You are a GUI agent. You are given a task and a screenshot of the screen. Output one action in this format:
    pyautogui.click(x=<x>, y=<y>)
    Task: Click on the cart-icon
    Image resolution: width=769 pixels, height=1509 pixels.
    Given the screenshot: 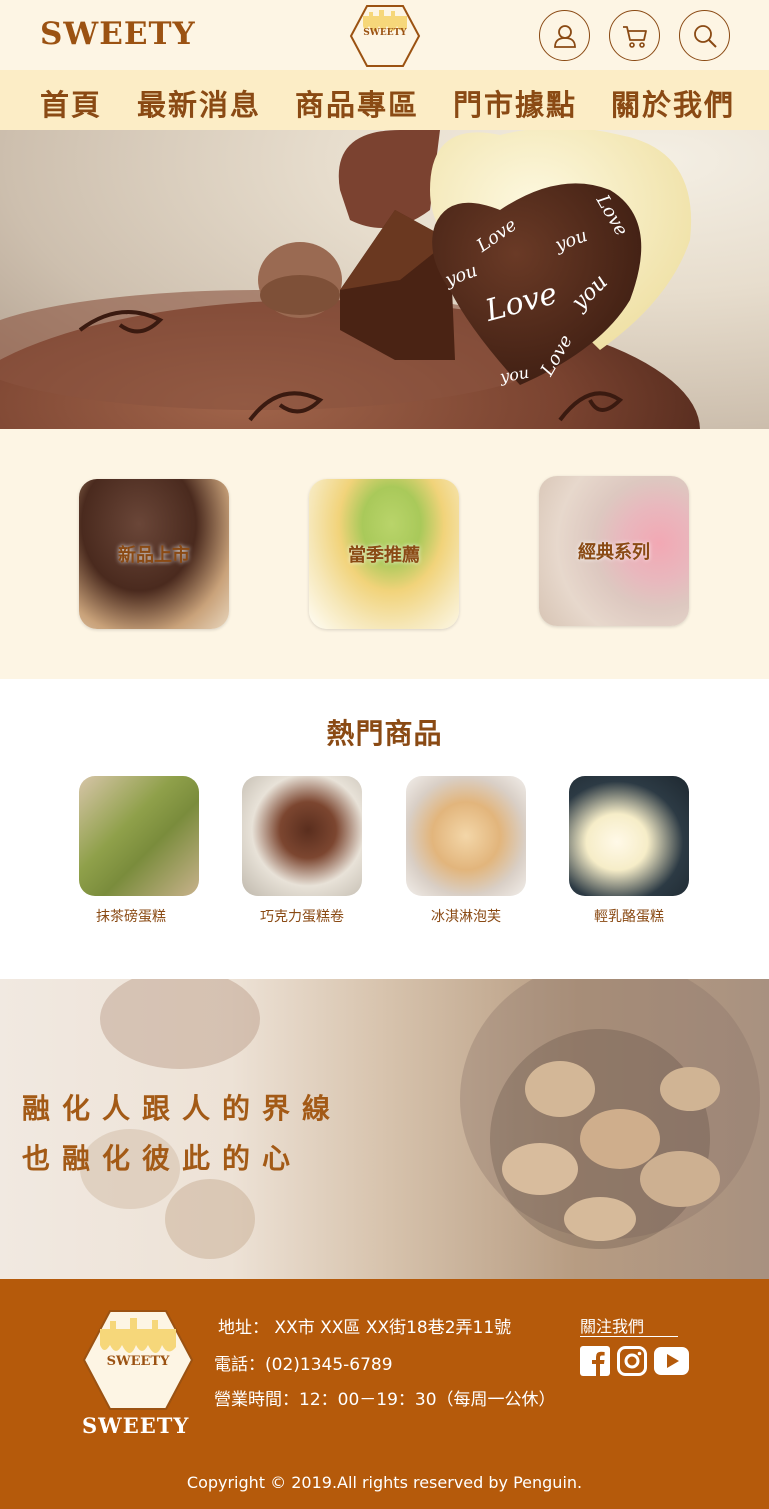 What is the action you would take?
    pyautogui.click(x=634, y=36)
    